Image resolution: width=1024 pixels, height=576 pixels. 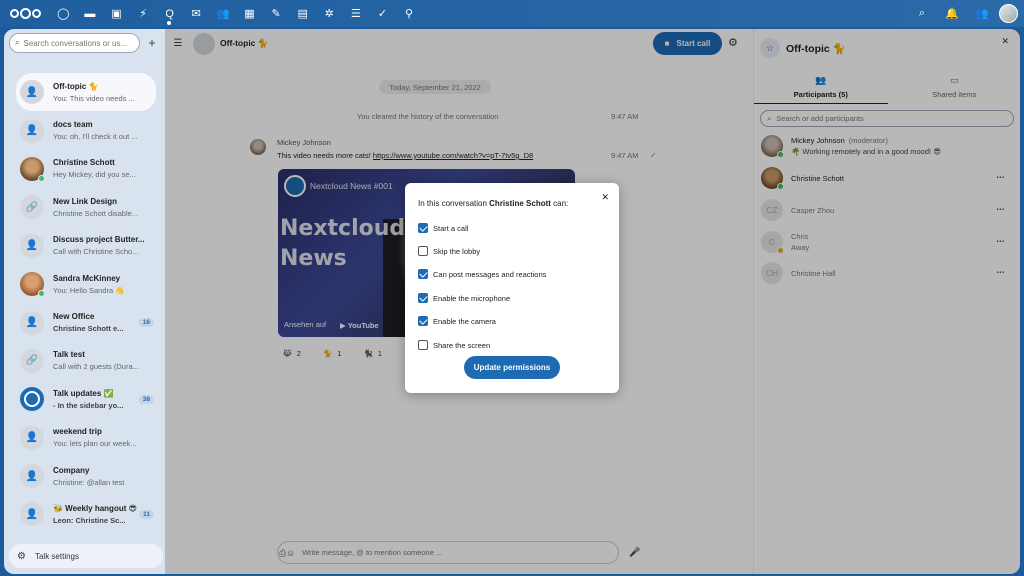 What do you see at coordinates (276, 13) in the screenshot?
I see `notes-icon: ✎` at bounding box center [276, 13].